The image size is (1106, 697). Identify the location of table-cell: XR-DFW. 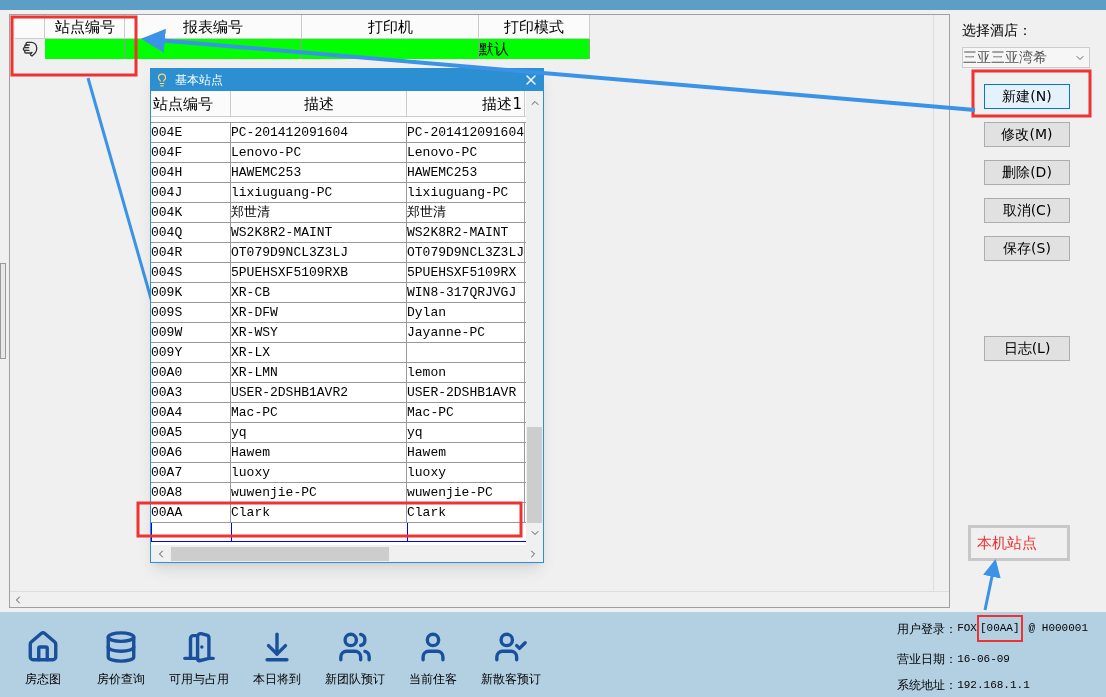
(319, 312).